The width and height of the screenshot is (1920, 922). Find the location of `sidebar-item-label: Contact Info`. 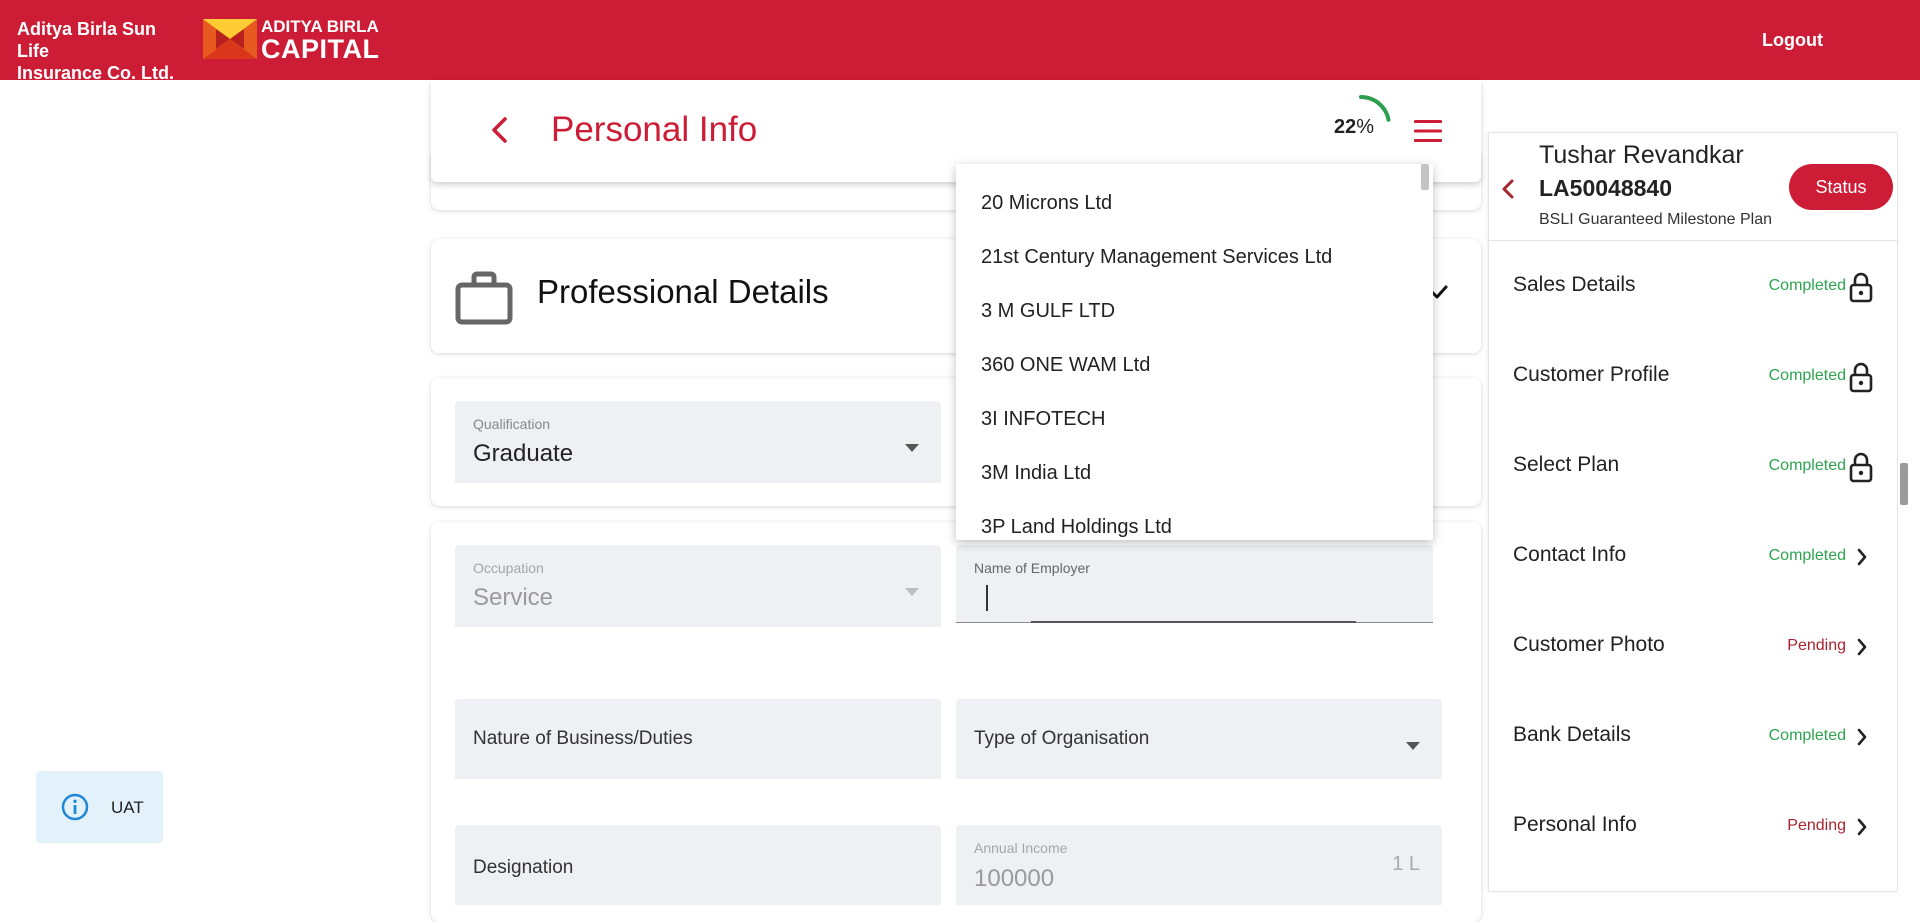

sidebar-item-label: Contact Info is located at coordinates (1570, 554).